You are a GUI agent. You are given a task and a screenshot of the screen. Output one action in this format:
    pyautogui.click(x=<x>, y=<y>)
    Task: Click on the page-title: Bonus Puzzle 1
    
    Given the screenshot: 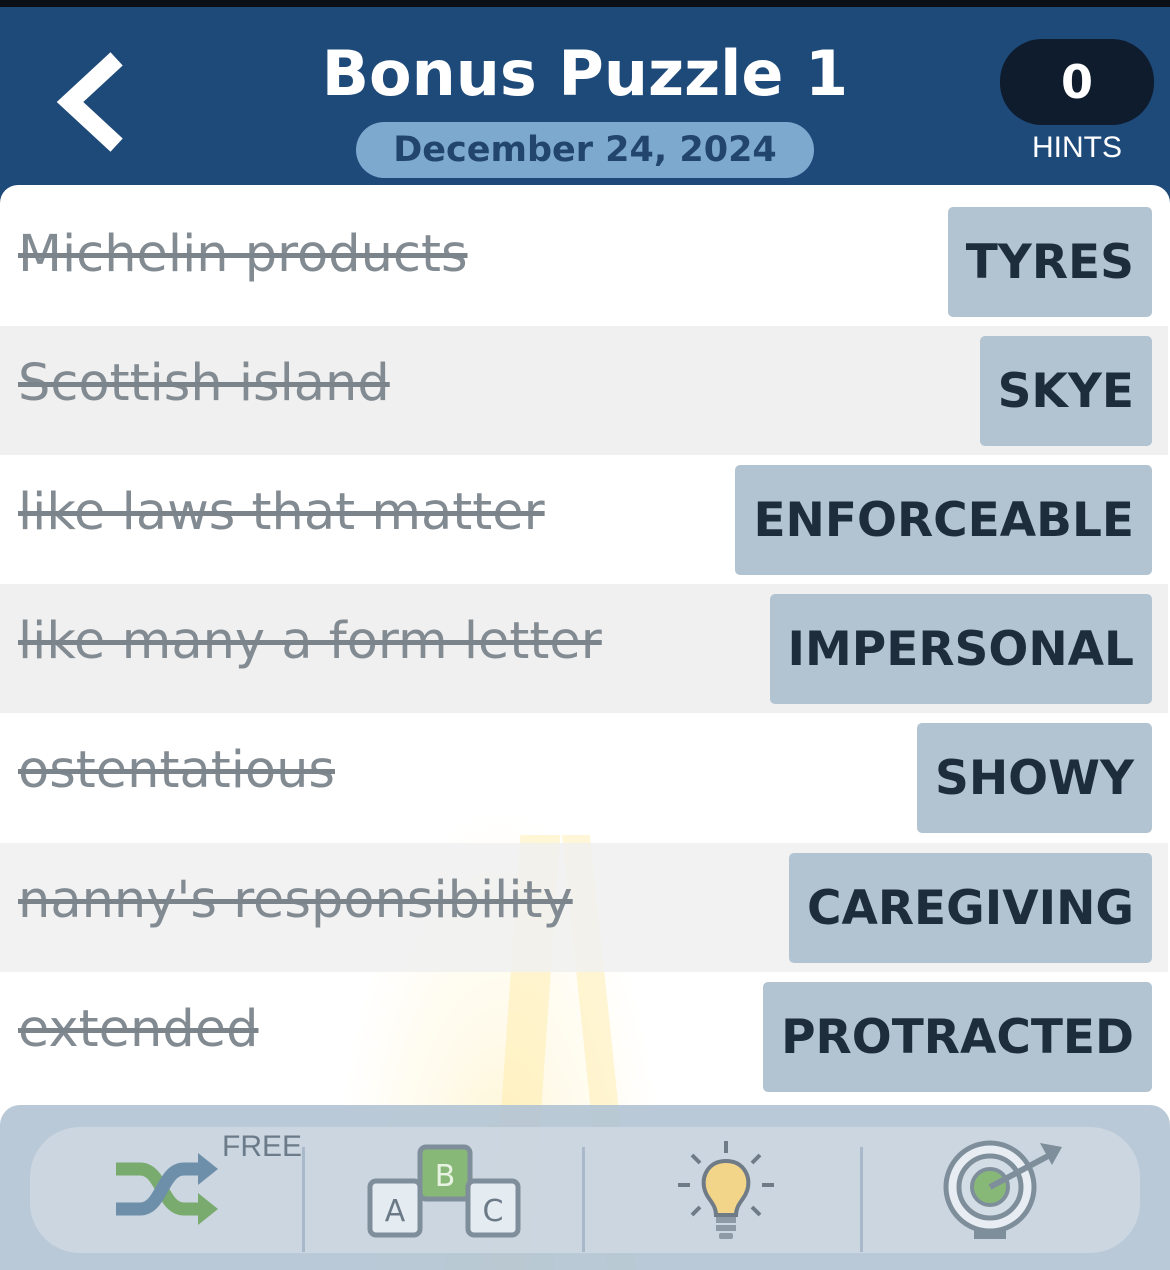 What is the action you would take?
    pyautogui.click(x=585, y=73)
    